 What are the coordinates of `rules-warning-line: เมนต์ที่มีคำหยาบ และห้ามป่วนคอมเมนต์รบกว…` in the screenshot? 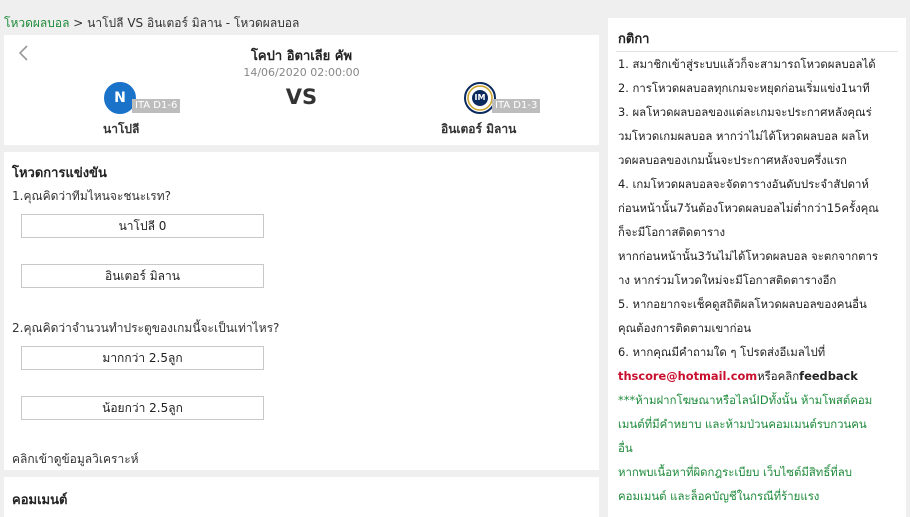 It's located at (742, 424).